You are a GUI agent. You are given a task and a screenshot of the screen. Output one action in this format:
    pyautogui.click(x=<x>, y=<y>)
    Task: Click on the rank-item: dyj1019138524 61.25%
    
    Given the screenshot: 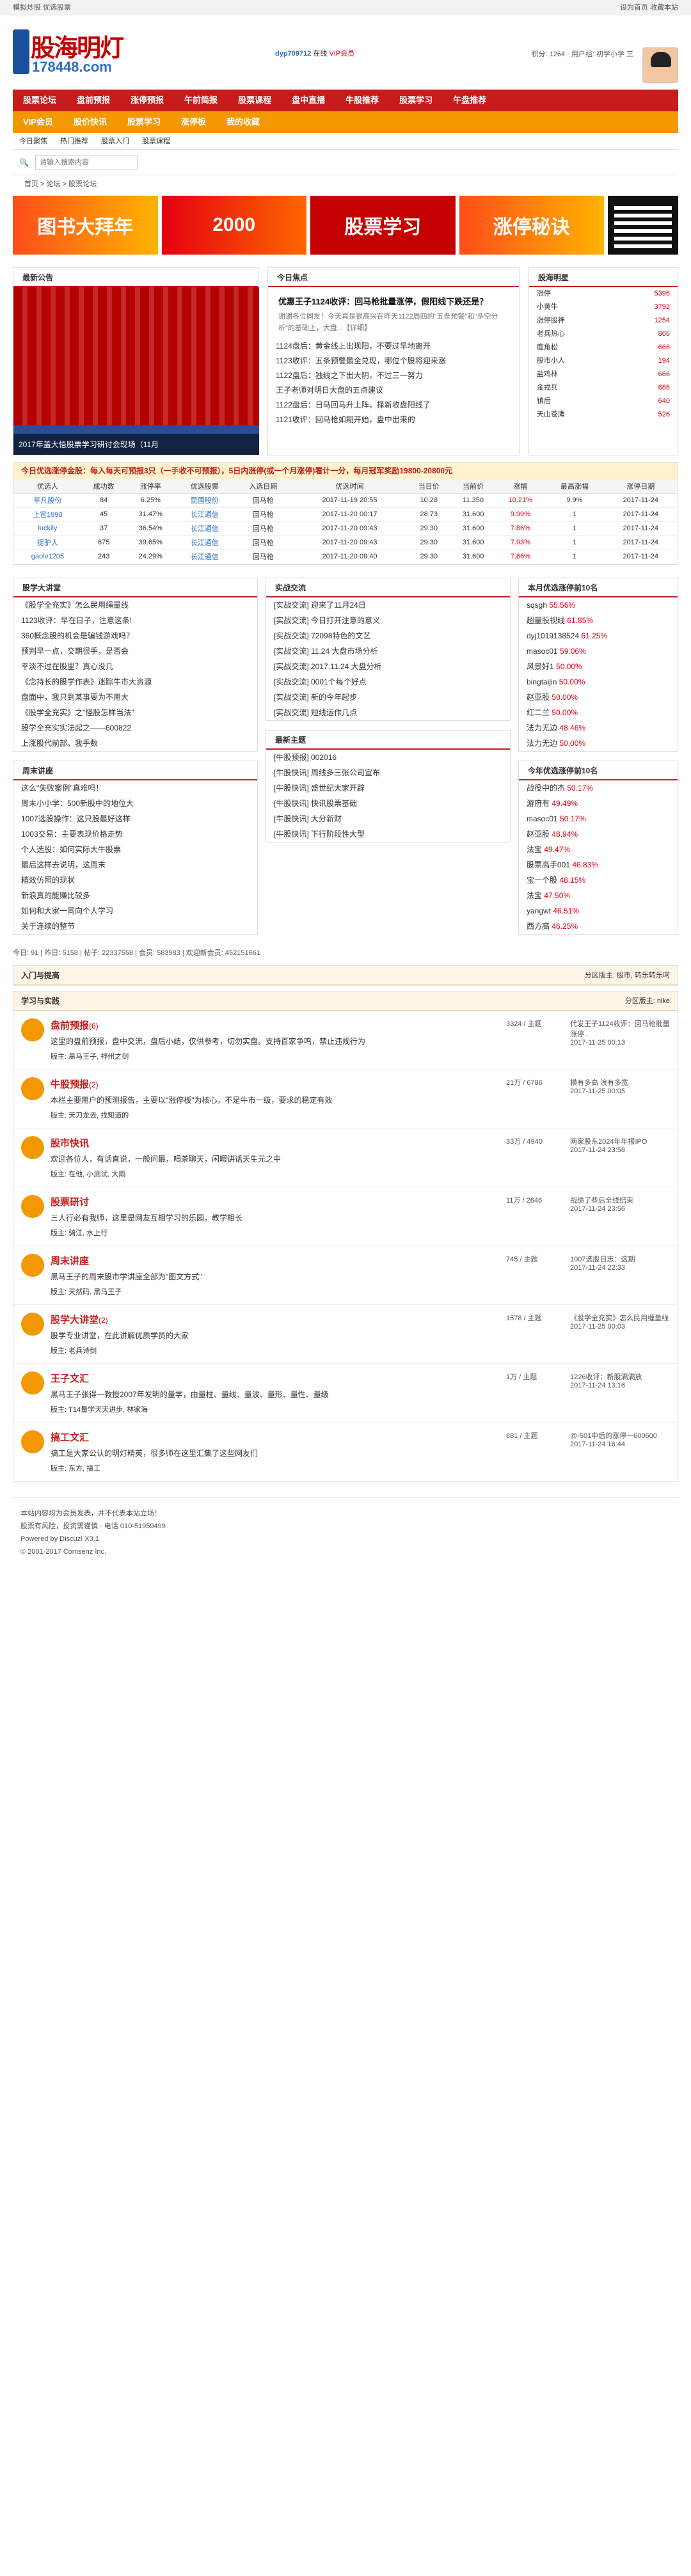 What is the action you would take?
    pyautogui.click(x=598, y=636)
    